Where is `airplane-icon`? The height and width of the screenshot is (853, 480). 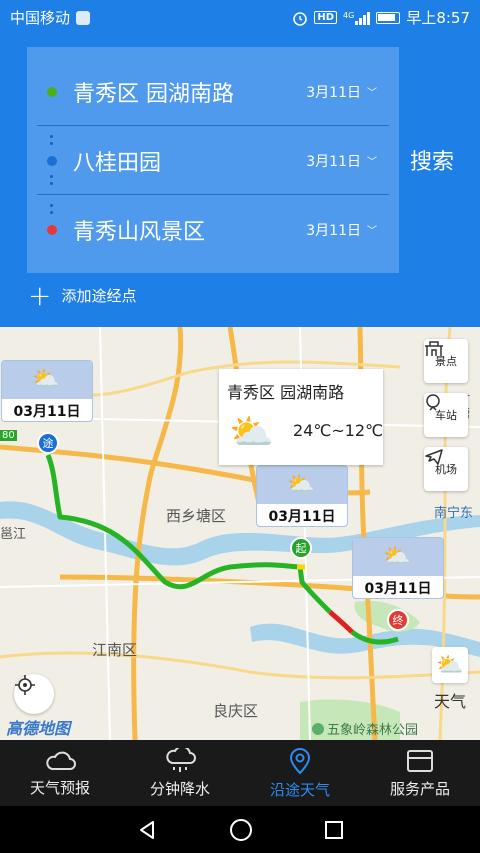
airplane-icon is located at coordinates (434, 457).